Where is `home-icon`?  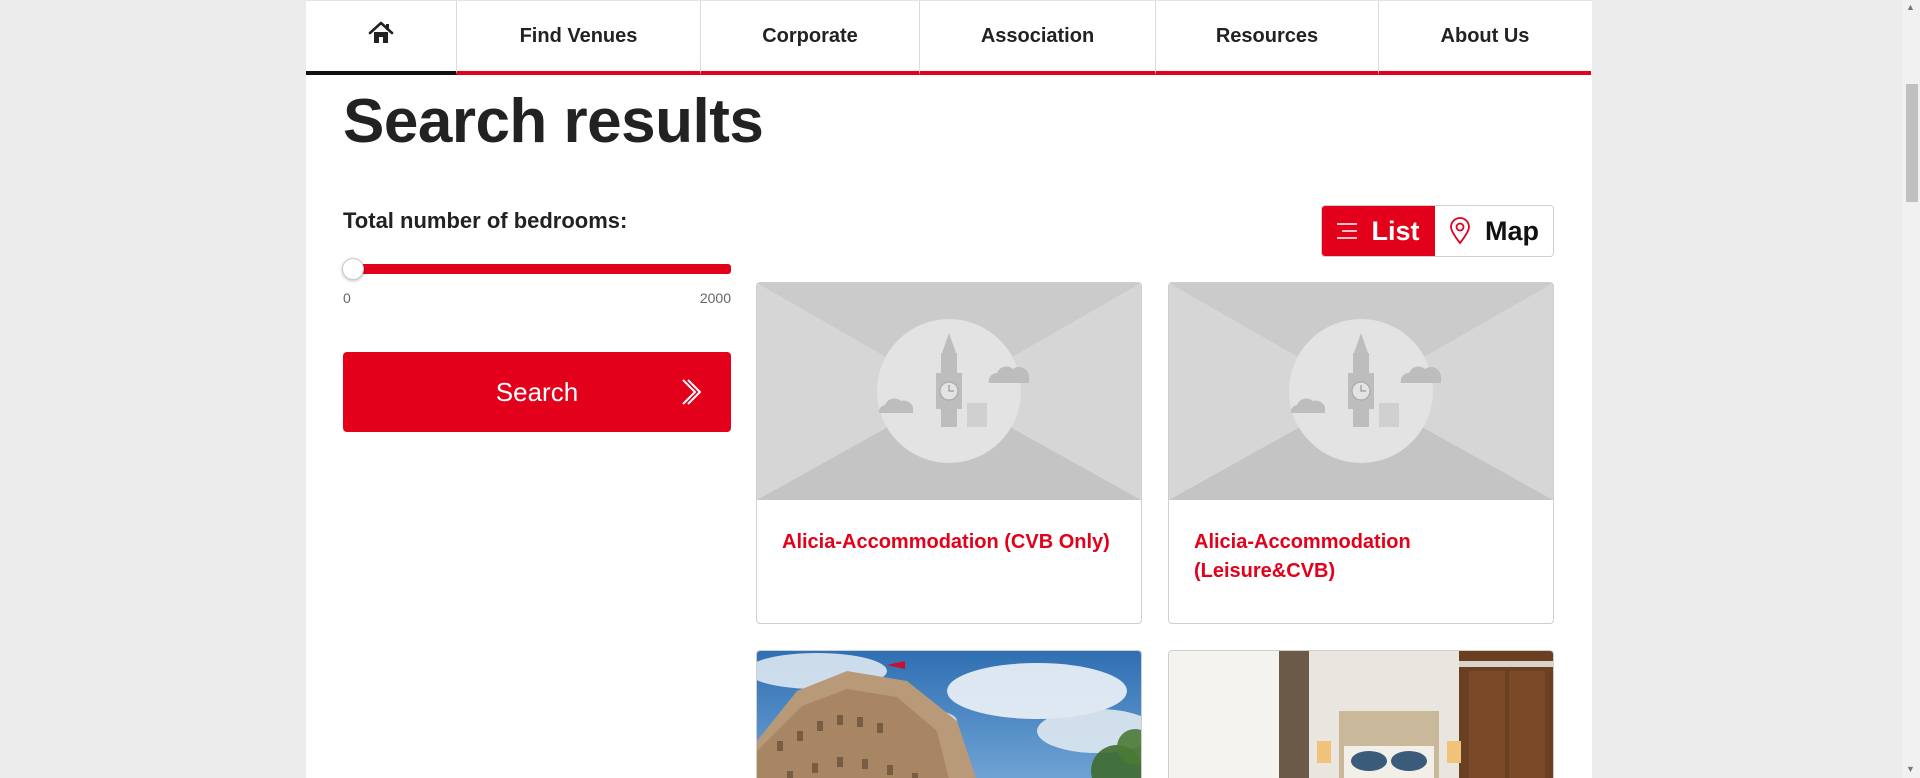 home-icon is located at coordinates (381, 36).